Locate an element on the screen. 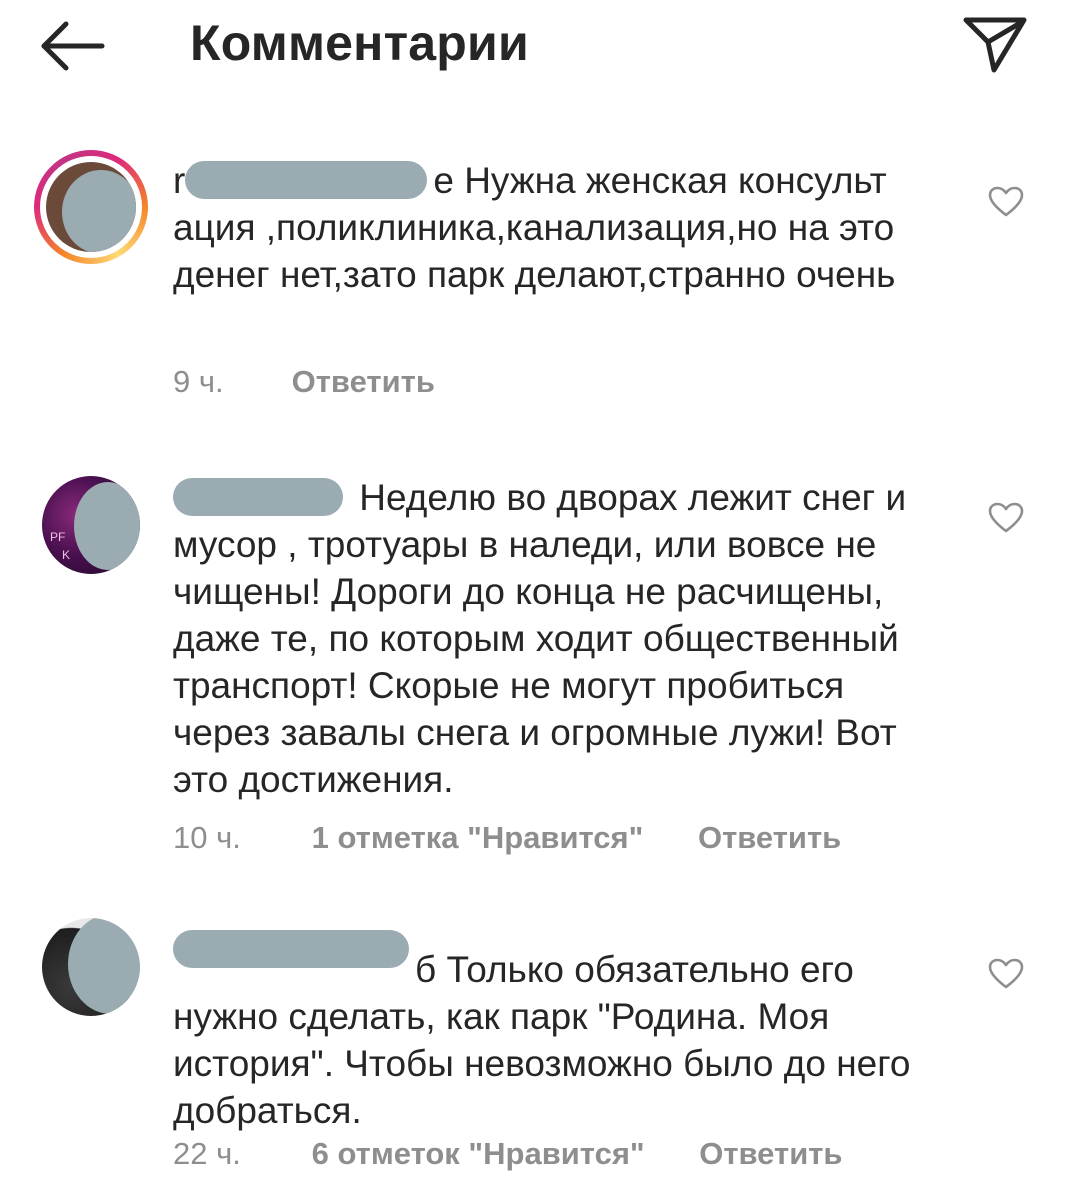 Image resolution: width=1080 pixels, height=1198 pixels. share-button is located at coordinates (995, 45).